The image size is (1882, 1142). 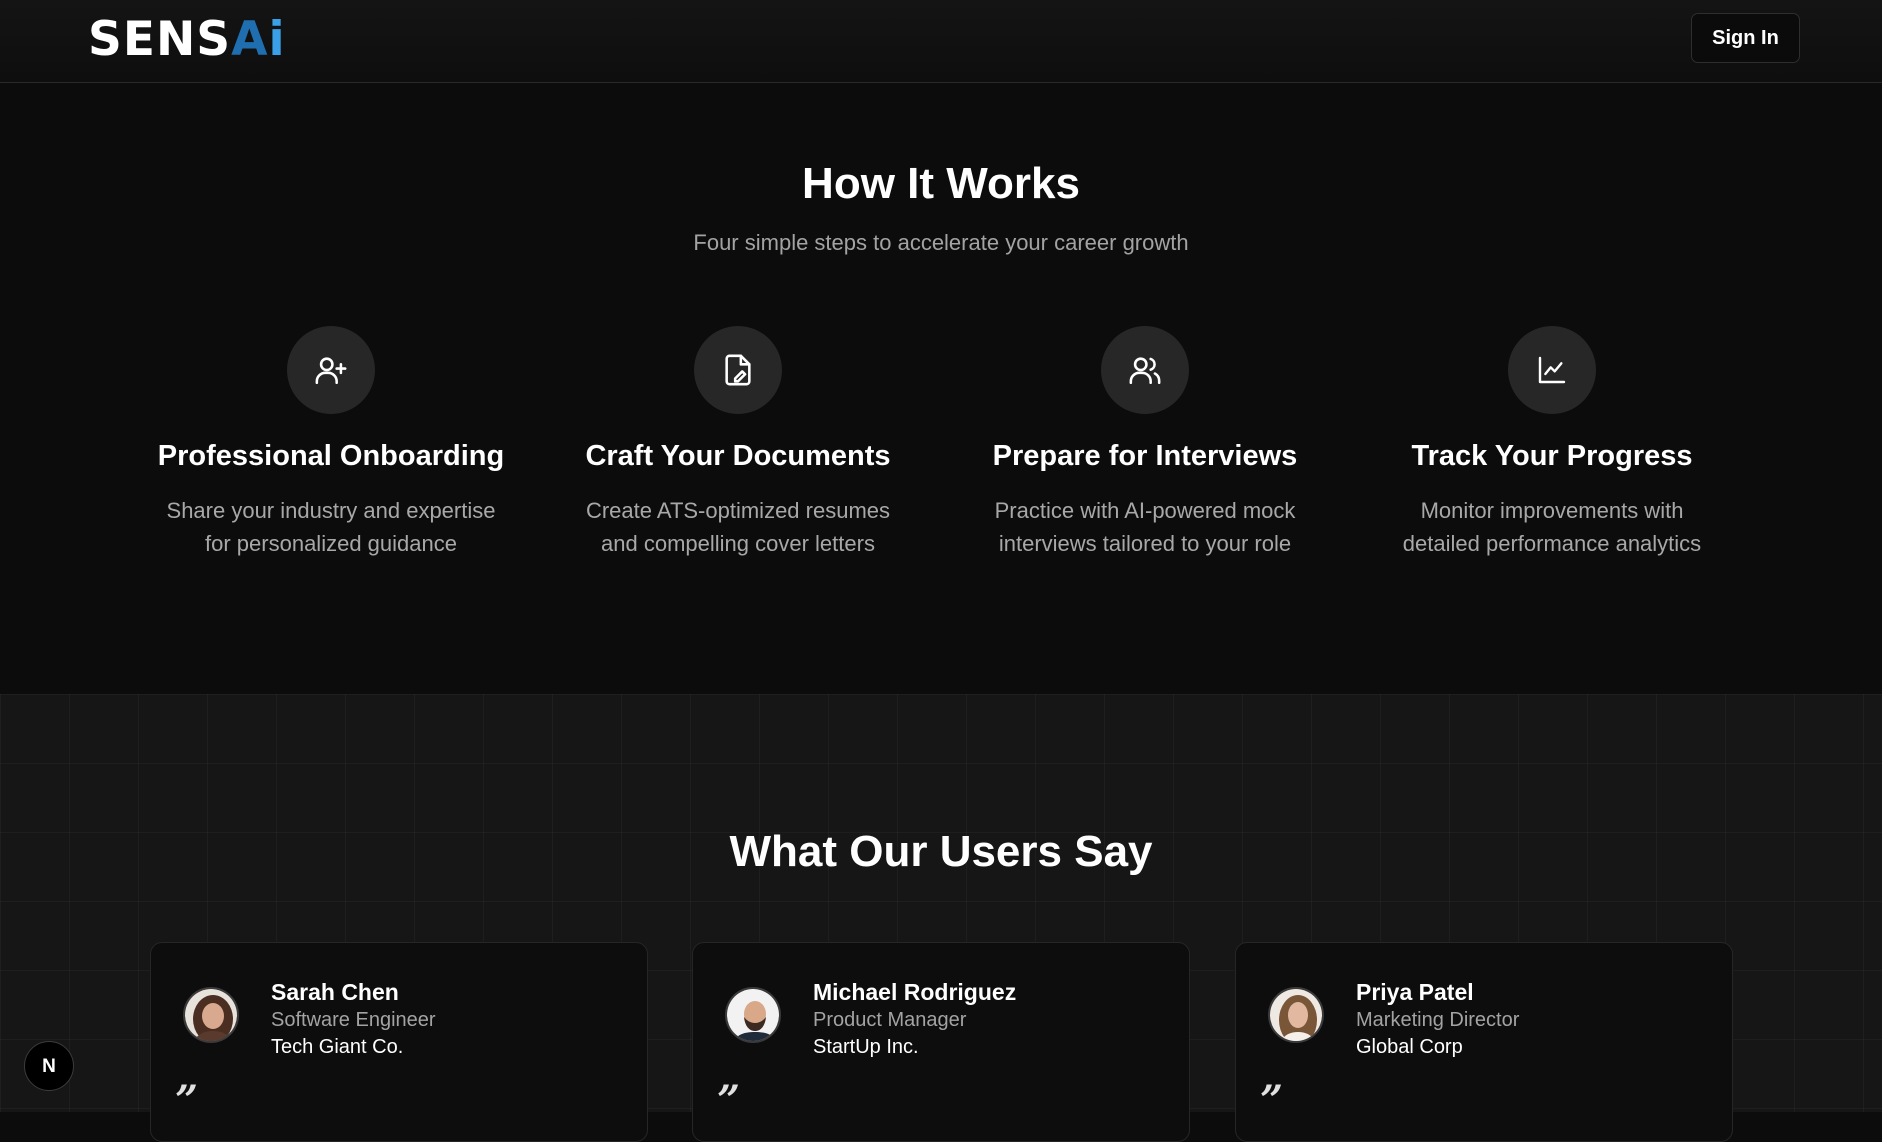 I want to click on testimonial-role: Software Engineer, so click(x=353, y=1020).